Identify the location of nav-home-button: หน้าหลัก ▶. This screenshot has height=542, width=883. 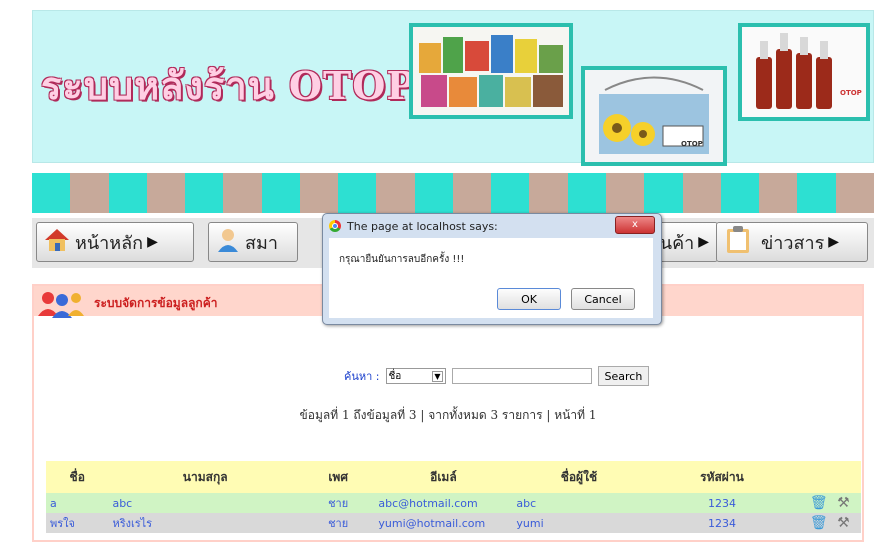
(115, 242).